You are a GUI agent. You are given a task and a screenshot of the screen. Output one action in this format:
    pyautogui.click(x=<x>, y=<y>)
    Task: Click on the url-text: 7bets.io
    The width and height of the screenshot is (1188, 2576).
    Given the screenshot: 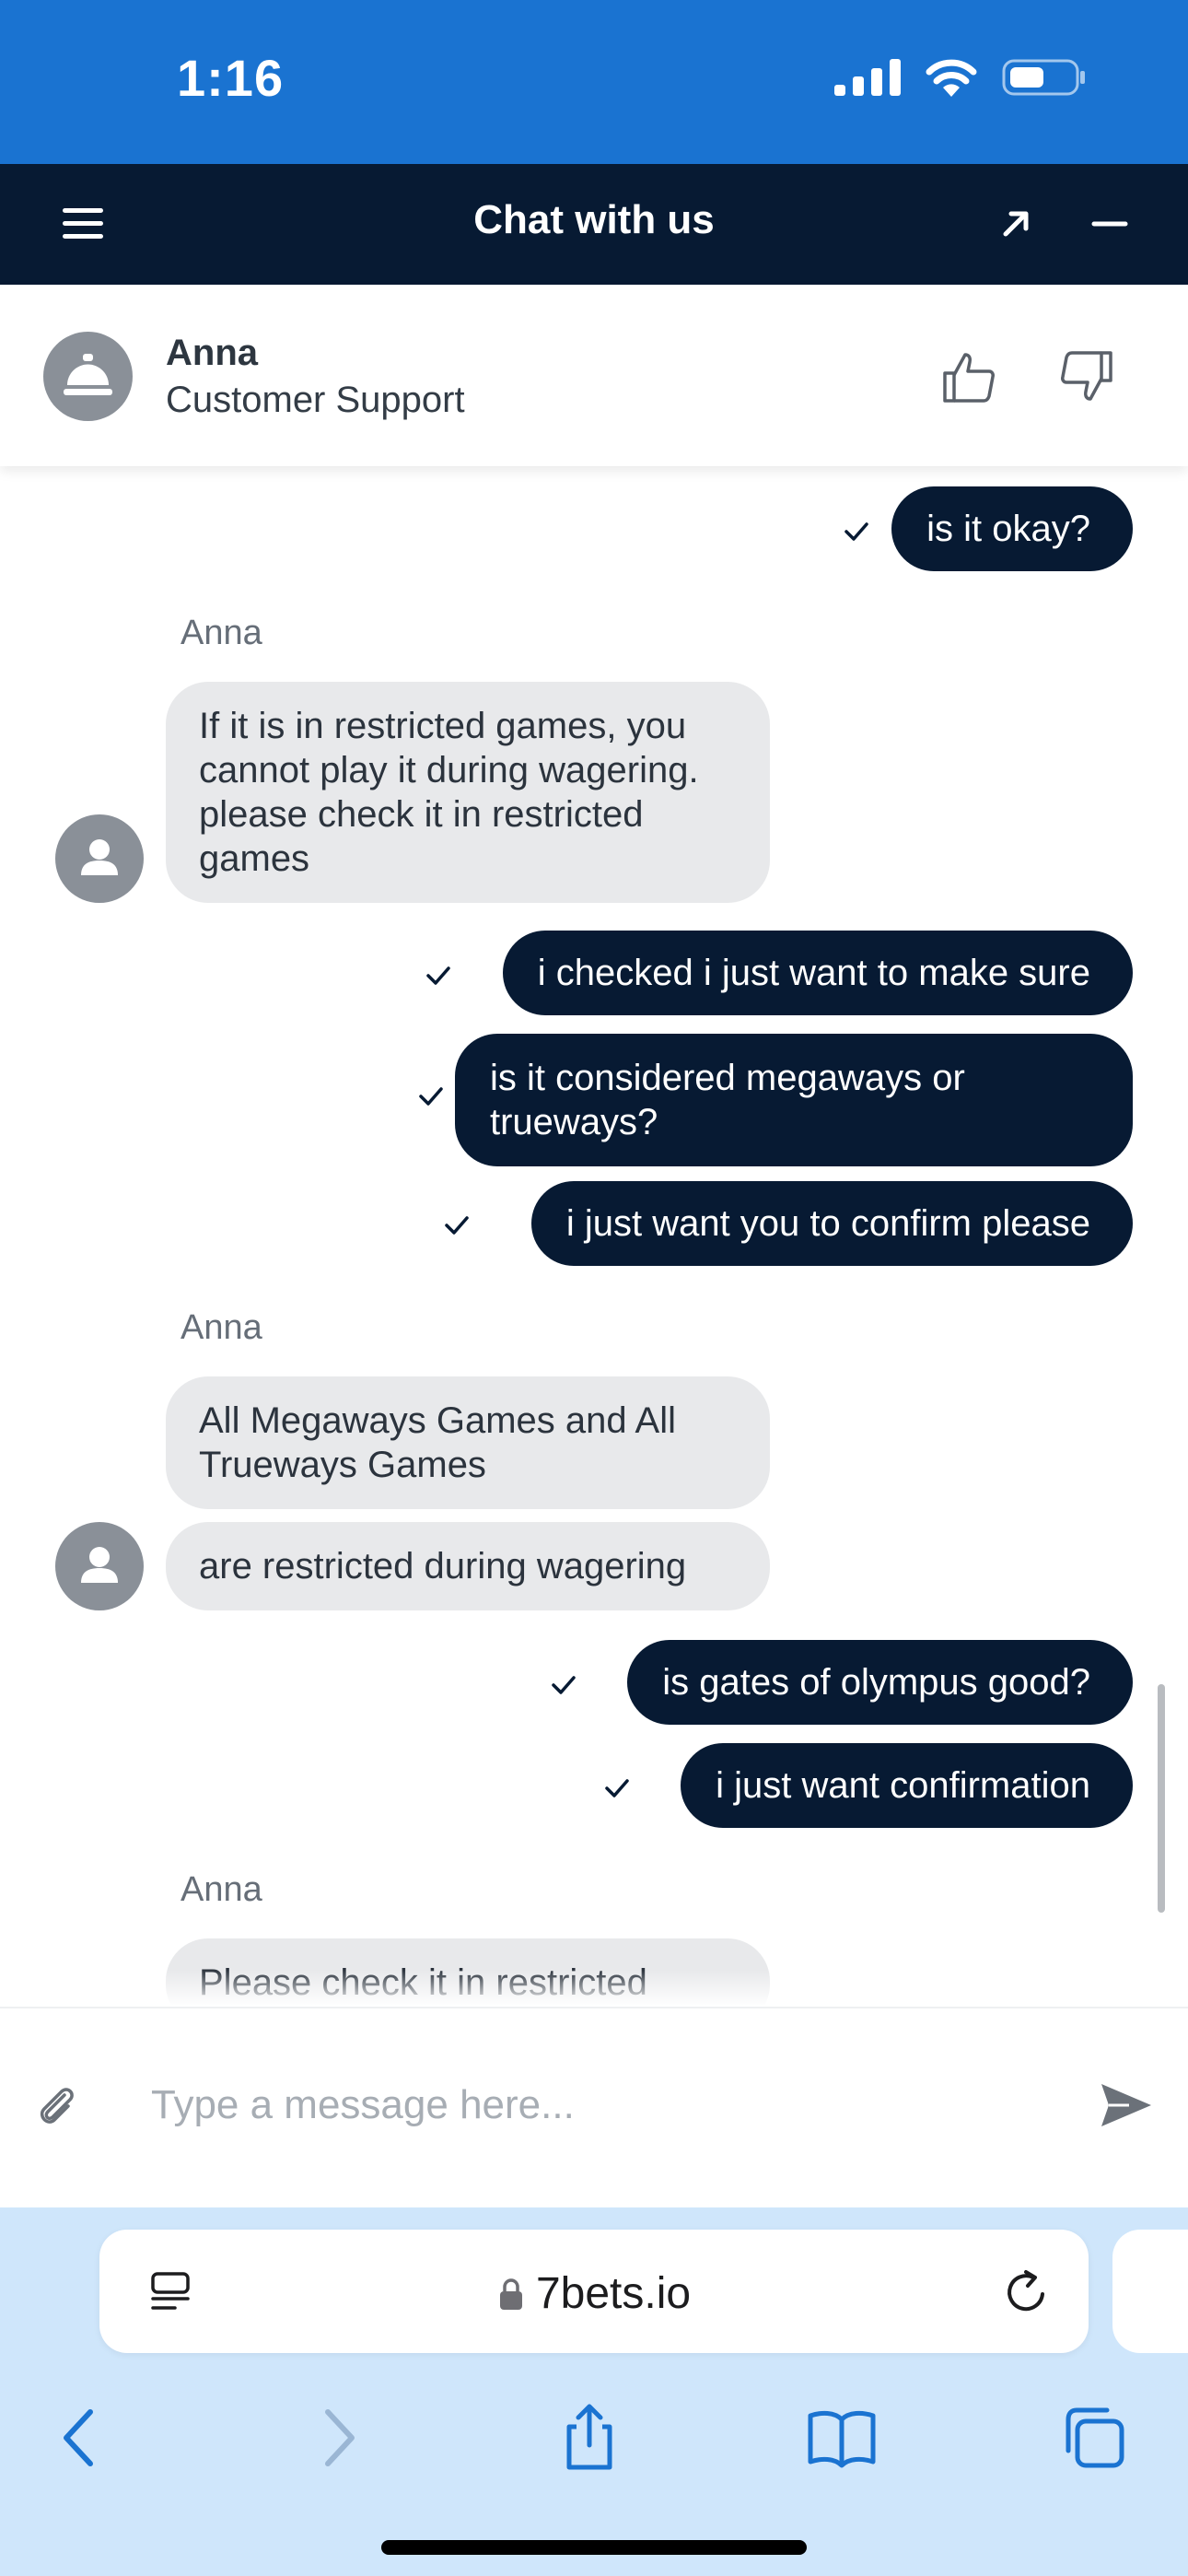 What is the action you would take?
    pyautogui.click(x=613, y=2293)
    